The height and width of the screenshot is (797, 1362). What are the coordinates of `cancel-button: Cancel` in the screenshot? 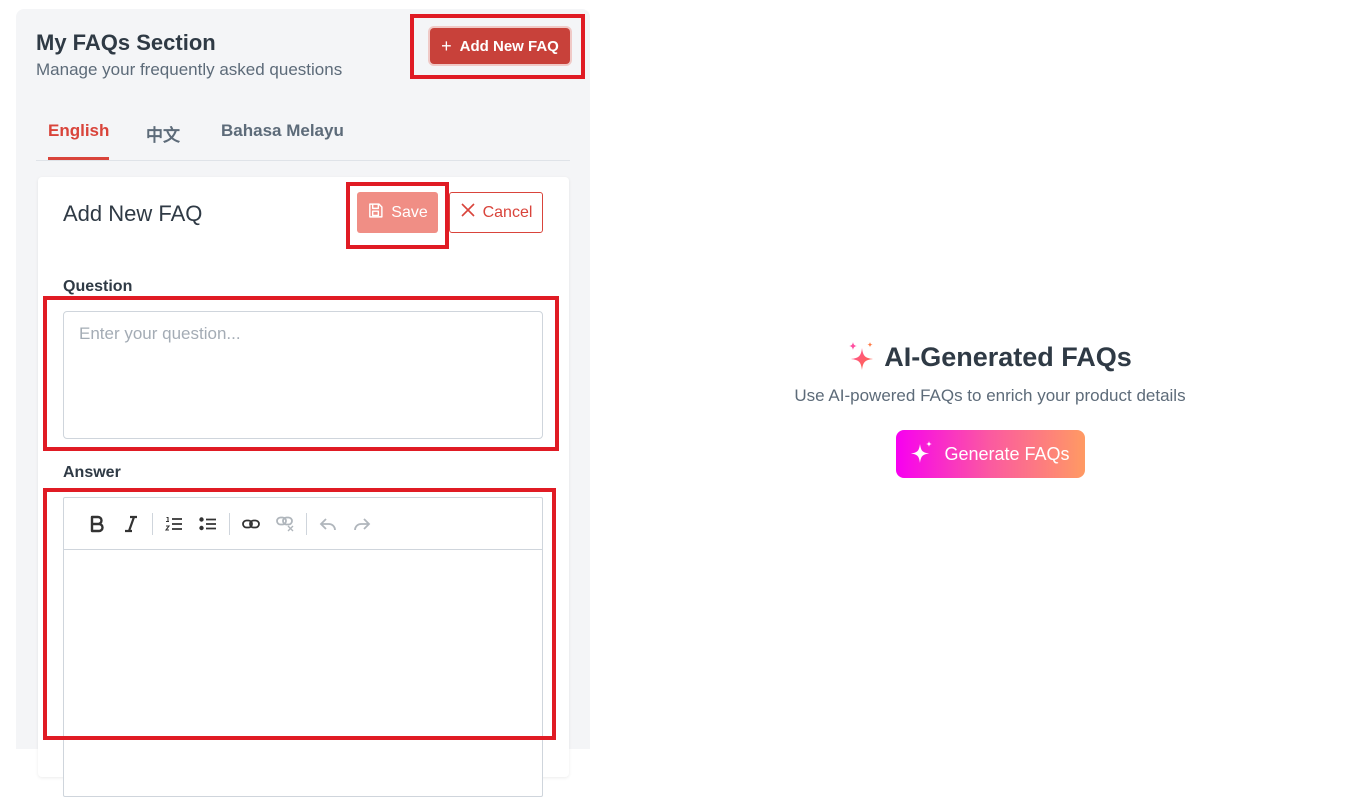 It's located at (496, 212).